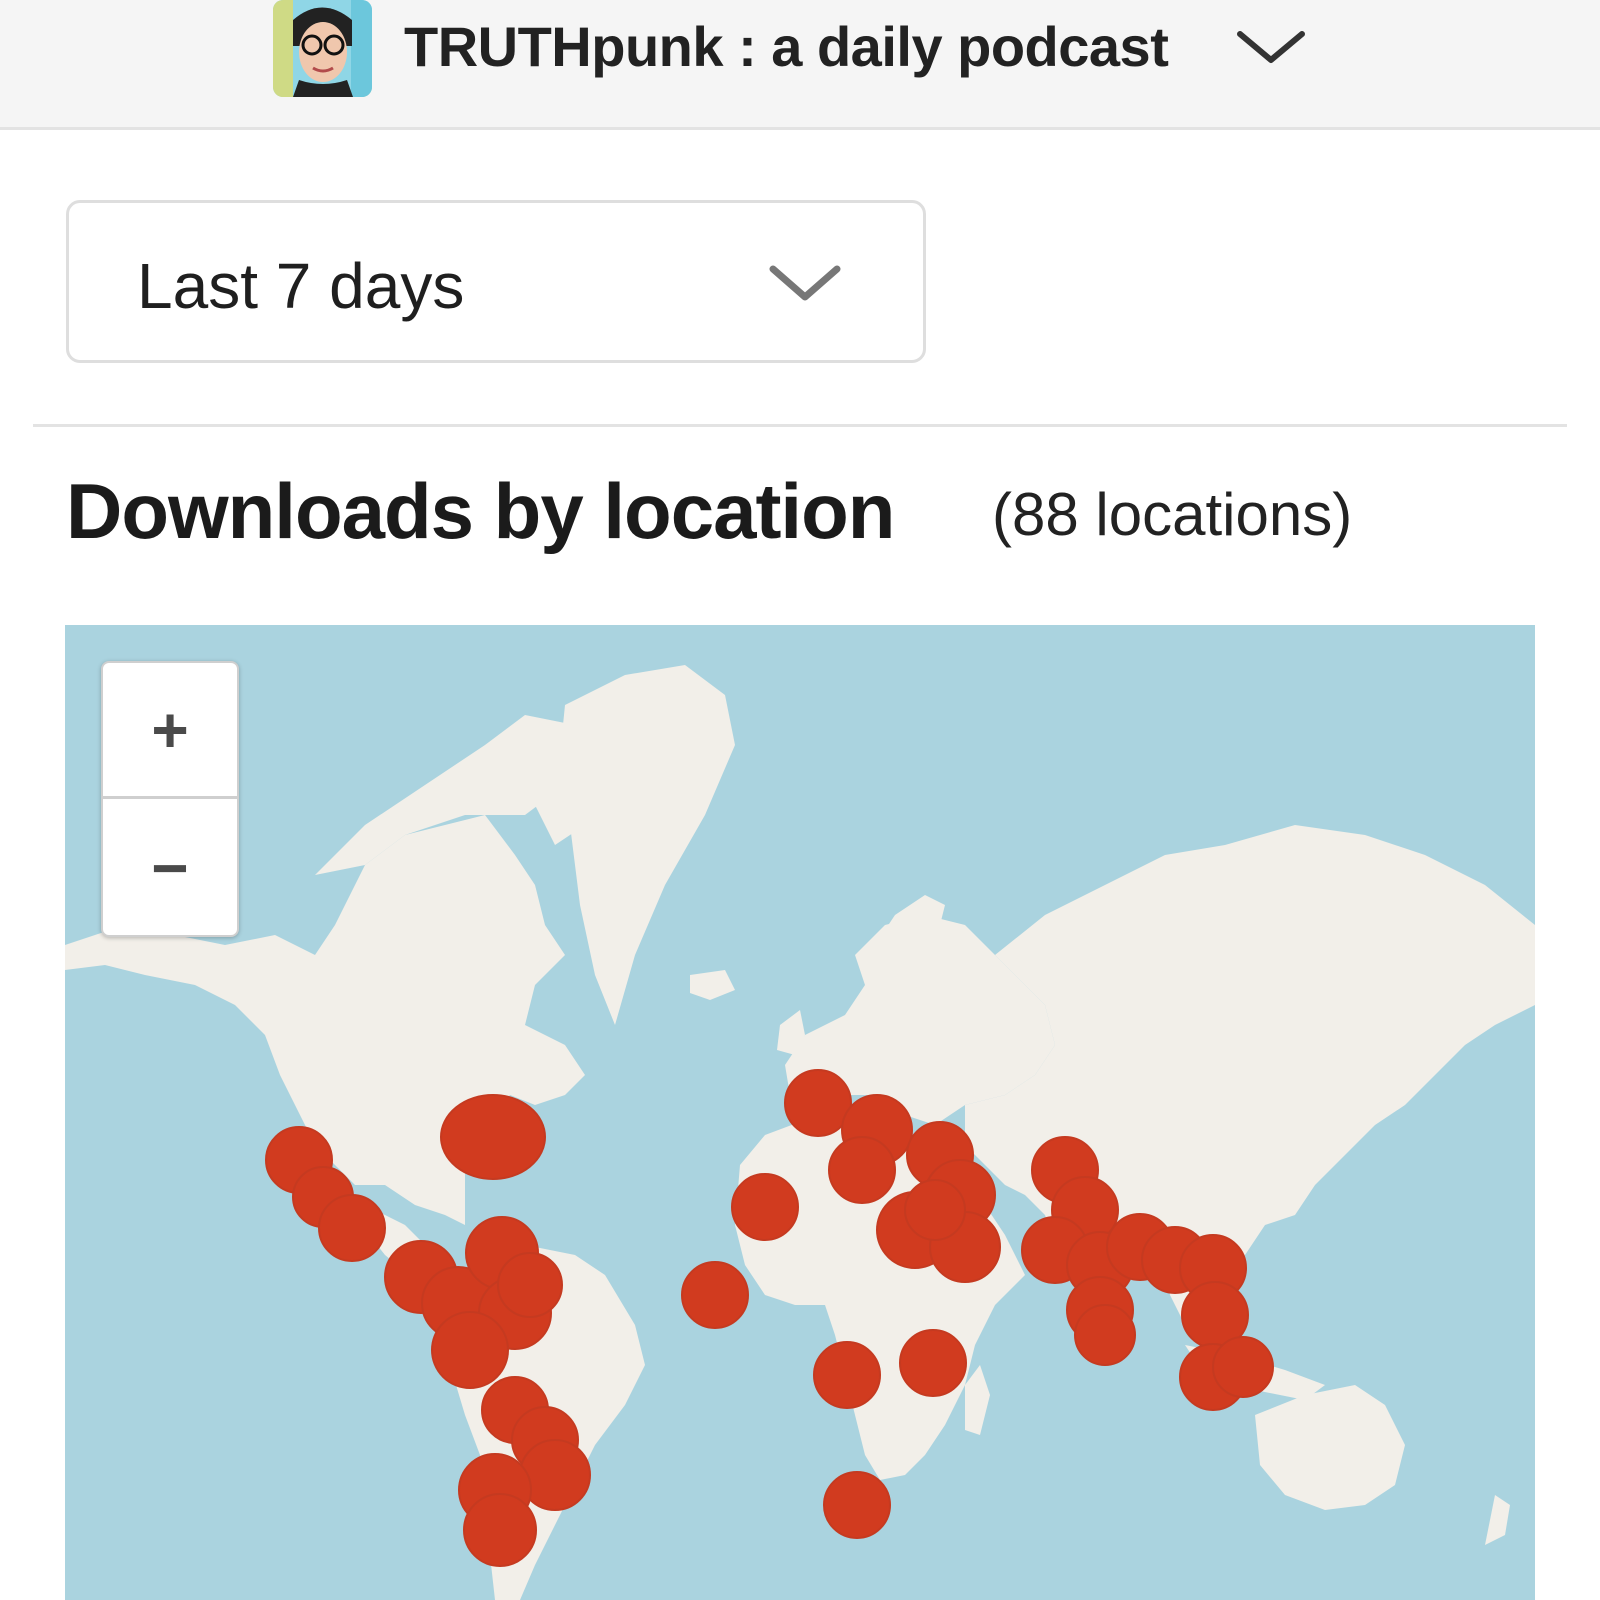 This screenshot has height=1600, width=1600. I want to click on location-count: (88 locations), so click(1172, 514).